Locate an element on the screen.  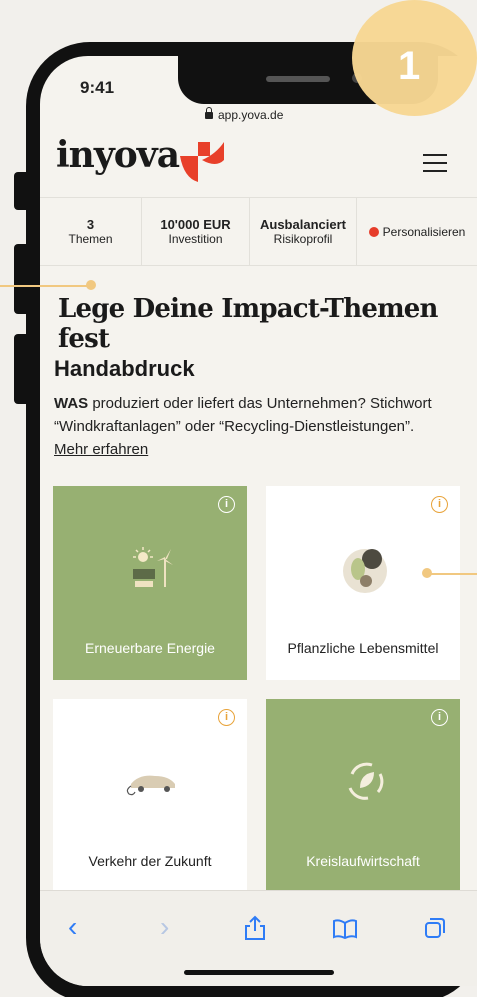
renewable-energy-icon is located at coordinates (153, 567).